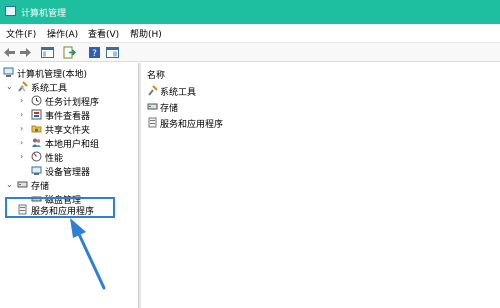  What do you see at coordinates (36, 170) in the screenshot?
I see `device-manager-icon` at bounding box center [36, 170].